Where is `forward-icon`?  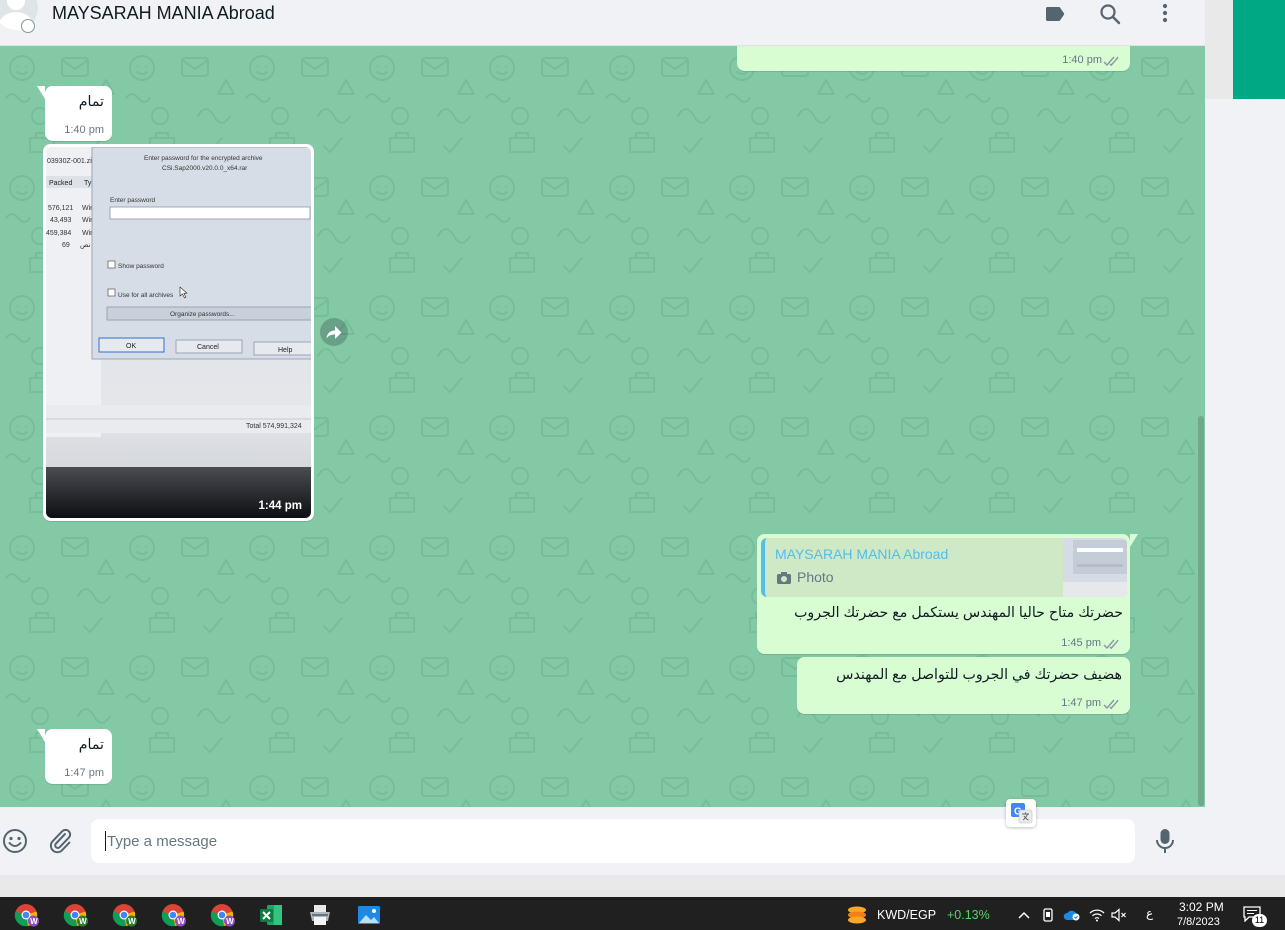 forward-icon is located at coordinates (334, 332).